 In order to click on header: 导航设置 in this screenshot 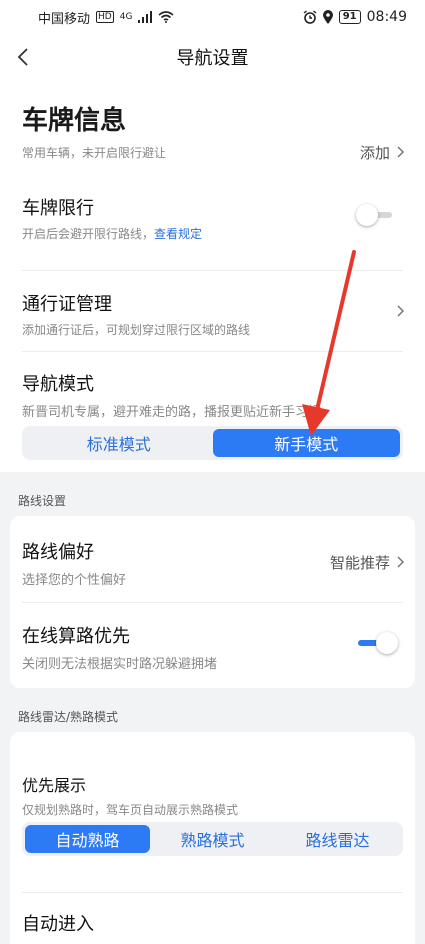, I will do `click(212, 57)`.